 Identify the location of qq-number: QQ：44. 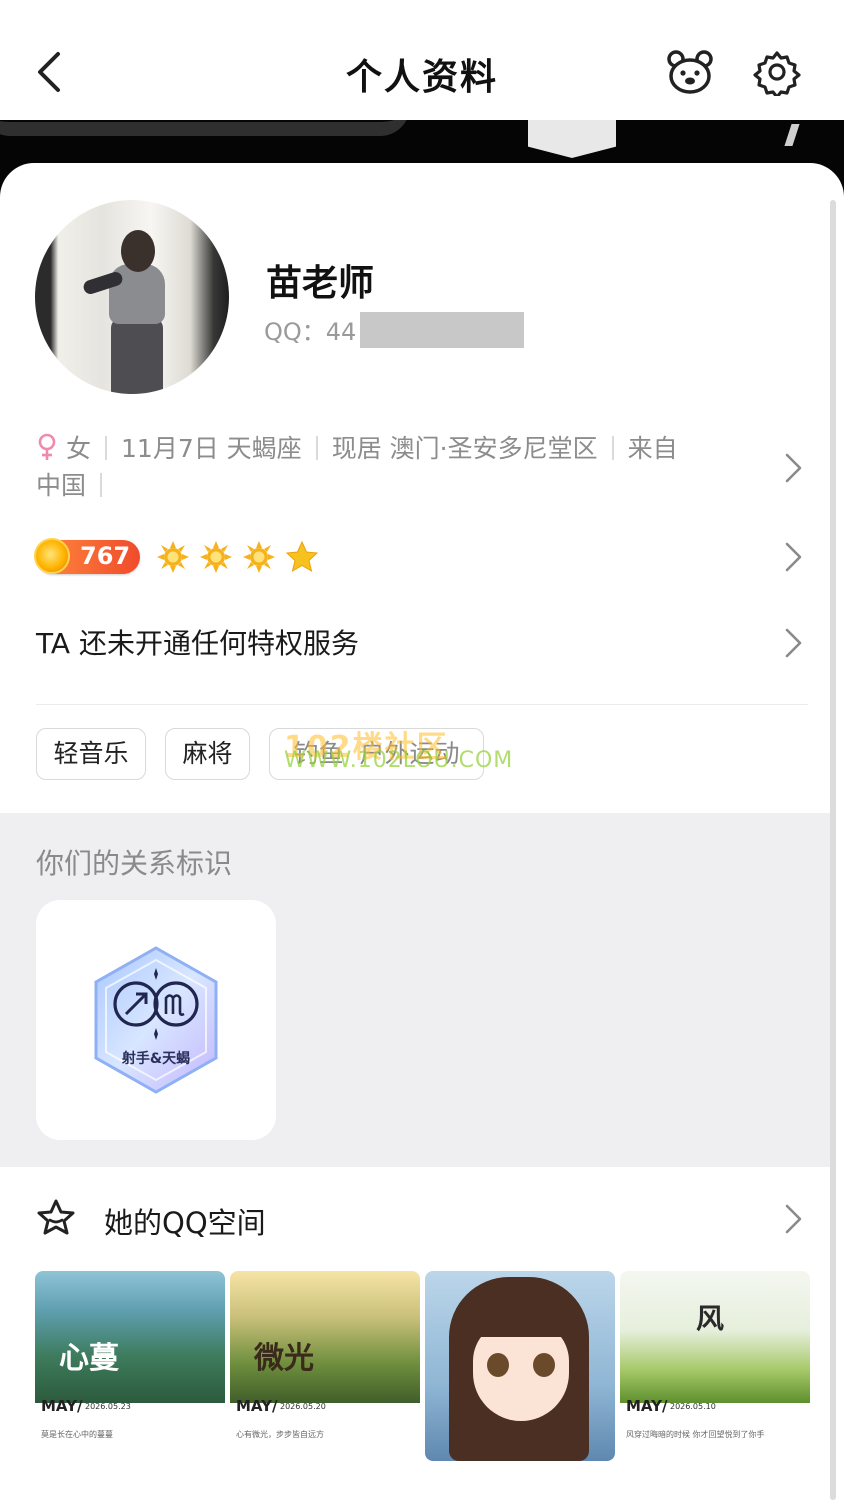
(310, 332).